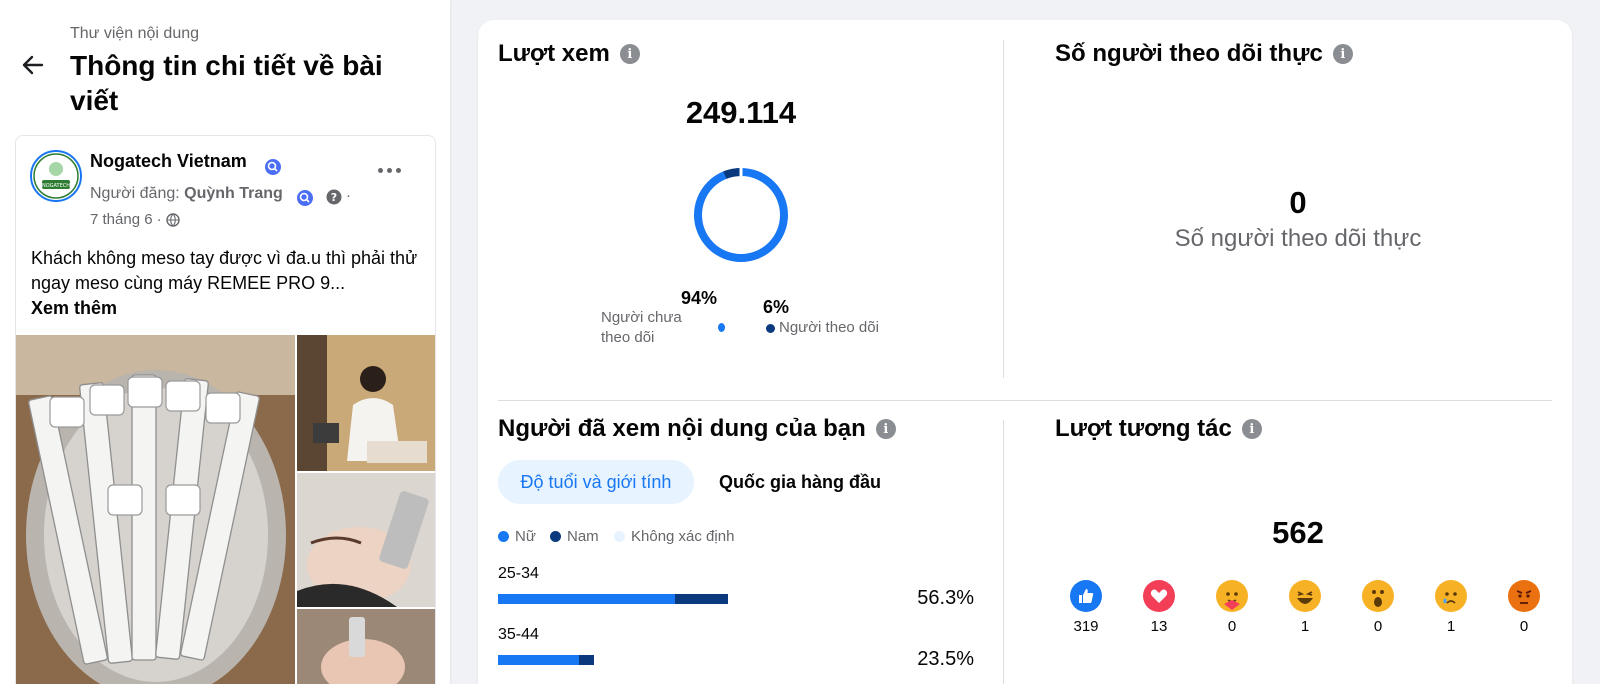 This screenshot has height=684, width=1600. I want to click on followers-dot, so click(770, 328).